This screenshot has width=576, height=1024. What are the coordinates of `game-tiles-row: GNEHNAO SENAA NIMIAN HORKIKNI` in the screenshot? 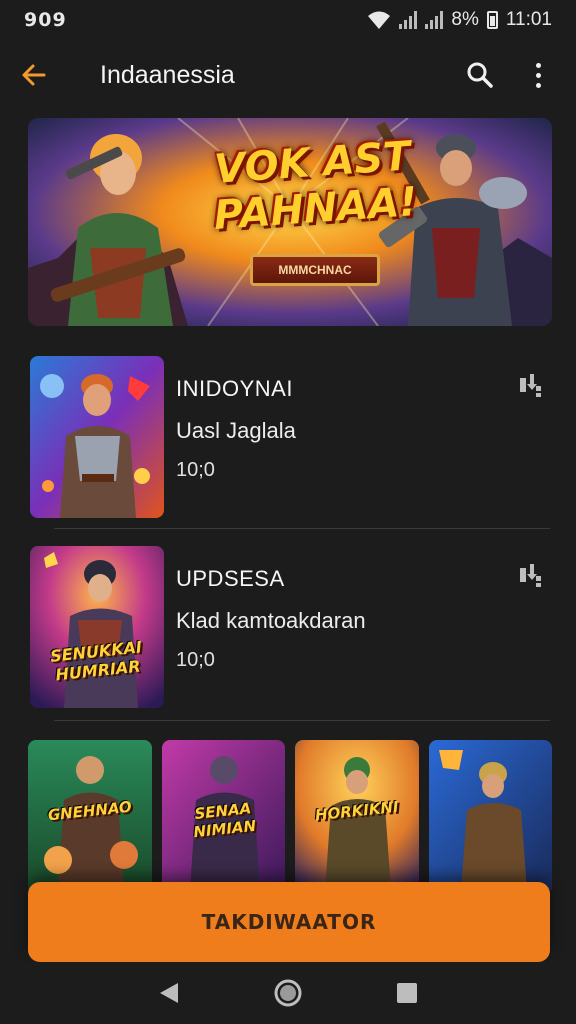 It's located at (290, 815).